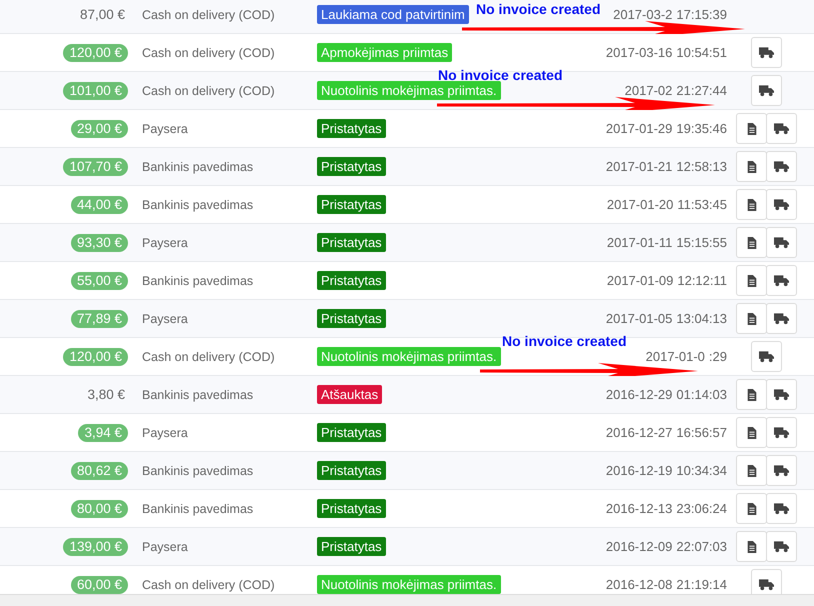  I want to click on order-date: 2016-12-19, so click(639, 470).